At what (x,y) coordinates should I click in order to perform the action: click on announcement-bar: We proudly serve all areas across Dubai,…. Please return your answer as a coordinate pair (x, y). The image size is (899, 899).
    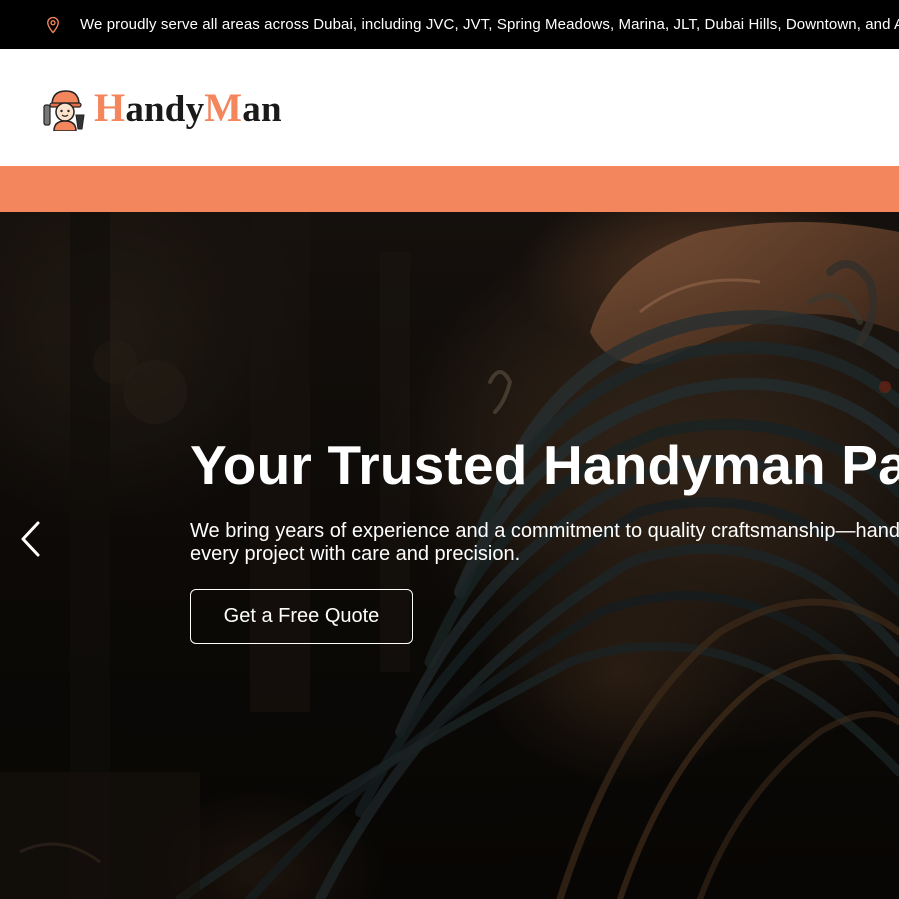
    Looking at the image, I should click on (449, 24).